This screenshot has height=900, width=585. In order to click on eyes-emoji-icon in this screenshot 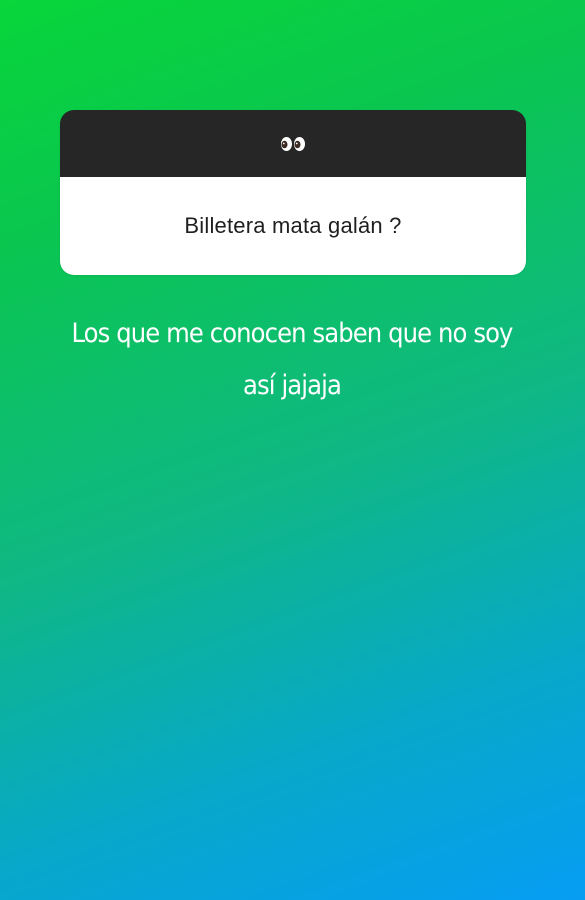, I will do `click(293, 144)`.